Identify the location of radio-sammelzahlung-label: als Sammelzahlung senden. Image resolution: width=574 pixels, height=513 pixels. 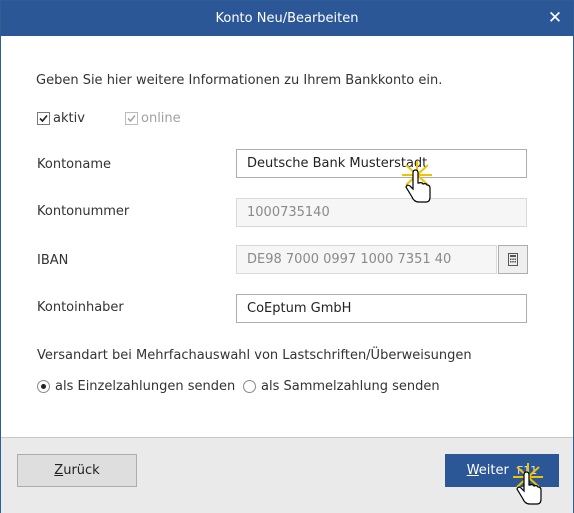
(350, 386).